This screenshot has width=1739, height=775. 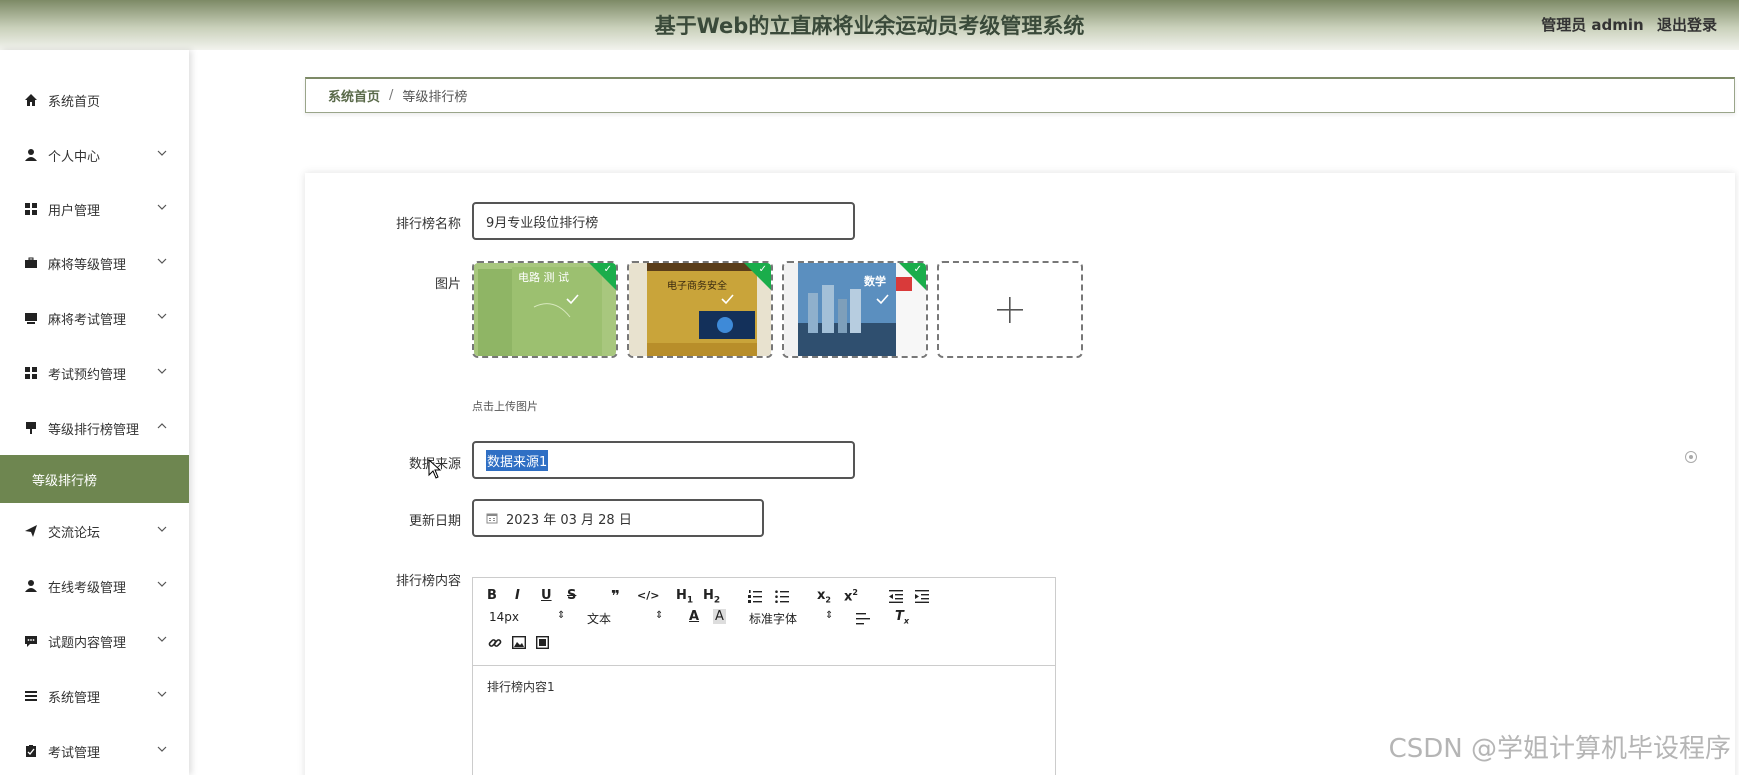 What do you see at coordinates (517, 595) in the screenshot?
I see `italic-button: I` at bounding box center [517, 595].